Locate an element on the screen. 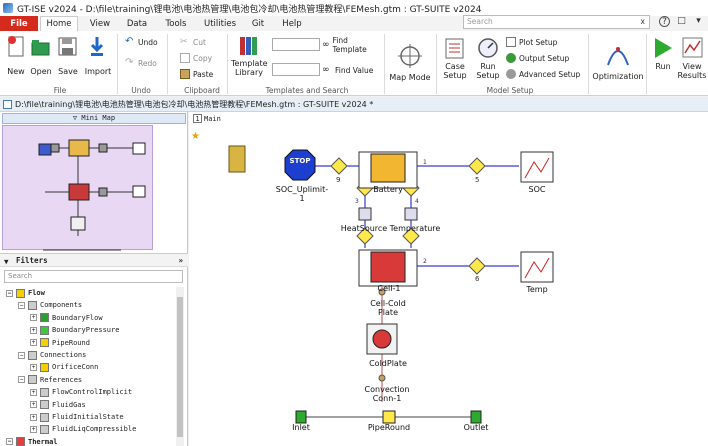 This screenshot has width=708, height=446. redo-label: Redo is located at coordinates (147, 63).